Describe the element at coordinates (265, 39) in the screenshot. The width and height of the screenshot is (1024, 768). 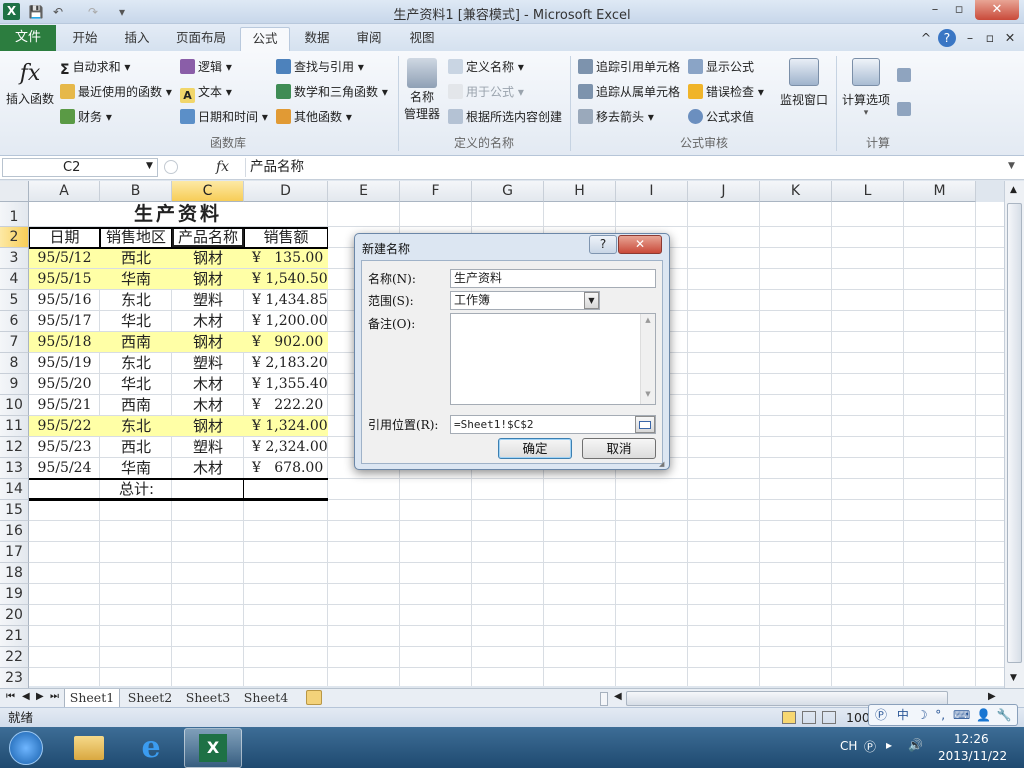
I see `tab-formulas: 公式` at that location.